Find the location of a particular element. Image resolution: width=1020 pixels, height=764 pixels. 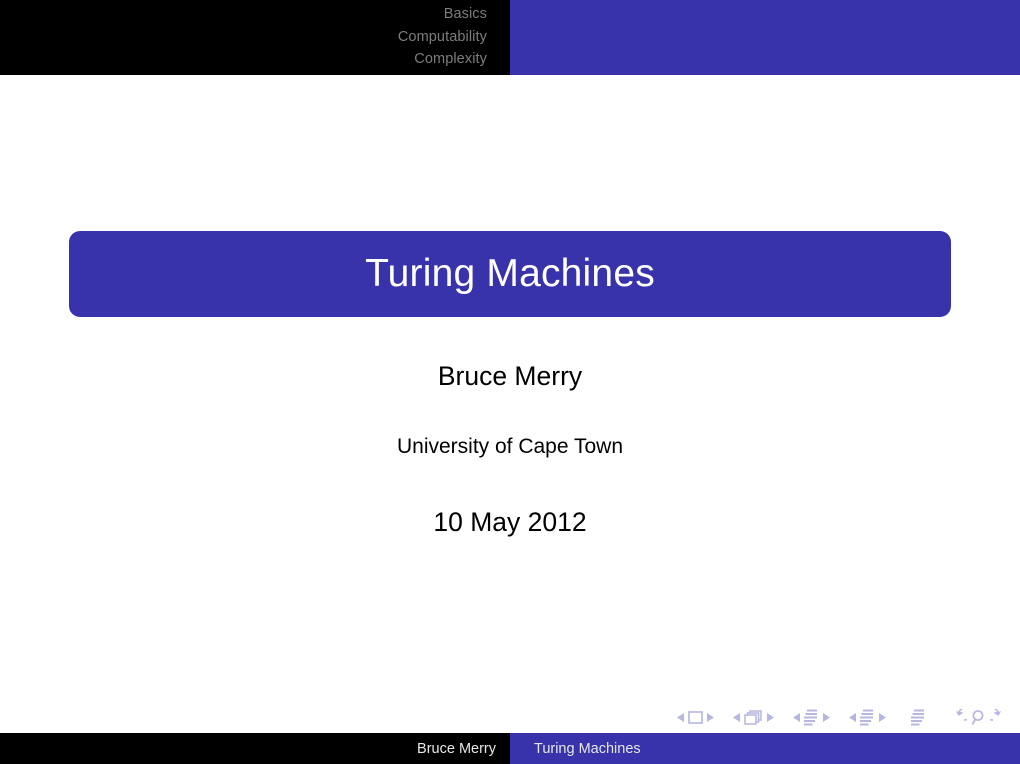

subsection-icon is located at coordinates (811, 717).